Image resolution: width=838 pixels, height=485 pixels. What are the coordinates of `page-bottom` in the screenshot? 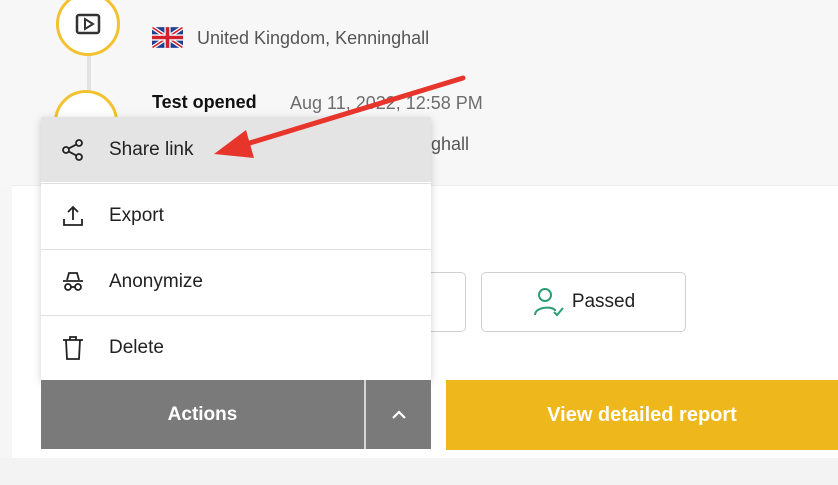 It's located at (419, 471).